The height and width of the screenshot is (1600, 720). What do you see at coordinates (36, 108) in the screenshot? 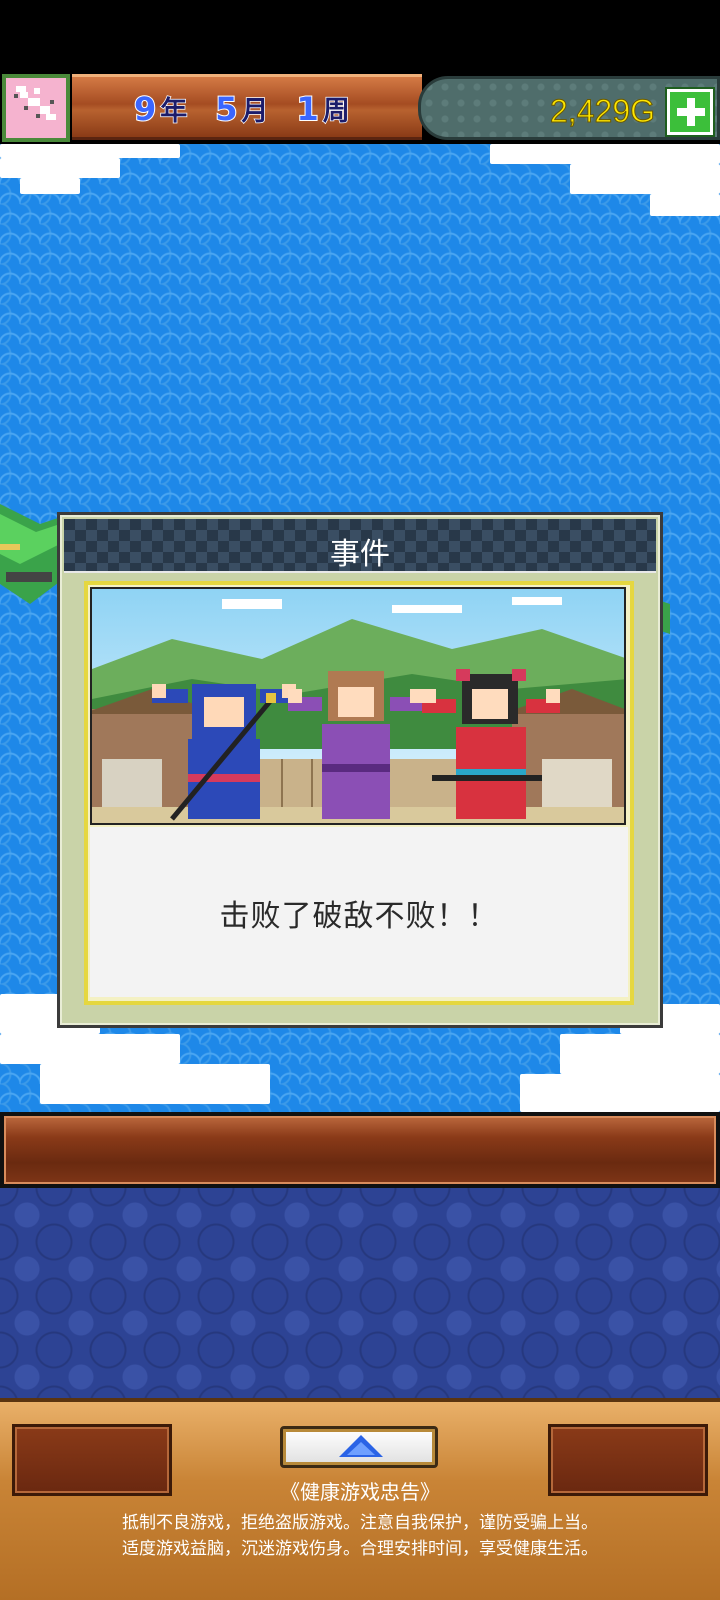
I see `sakura-icon` at bounding box center [36, 108].